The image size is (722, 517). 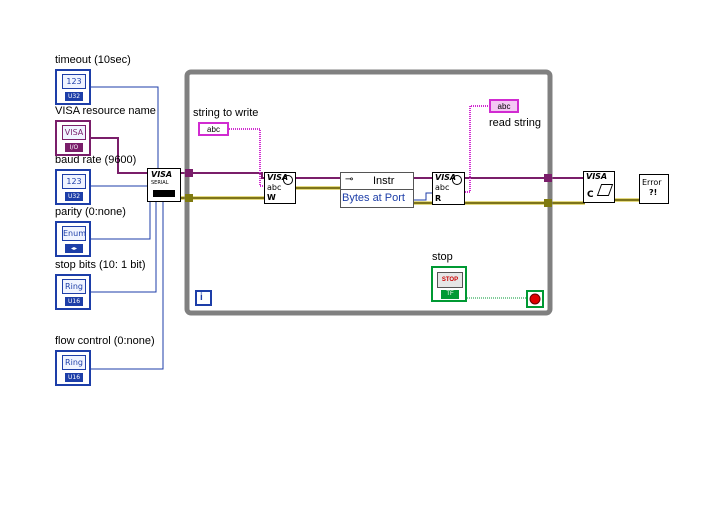 What do you see at coordinates (74, 147) in the screenshot?
I see `visa-resource-type: I/O` at bounding box center [74, 147].